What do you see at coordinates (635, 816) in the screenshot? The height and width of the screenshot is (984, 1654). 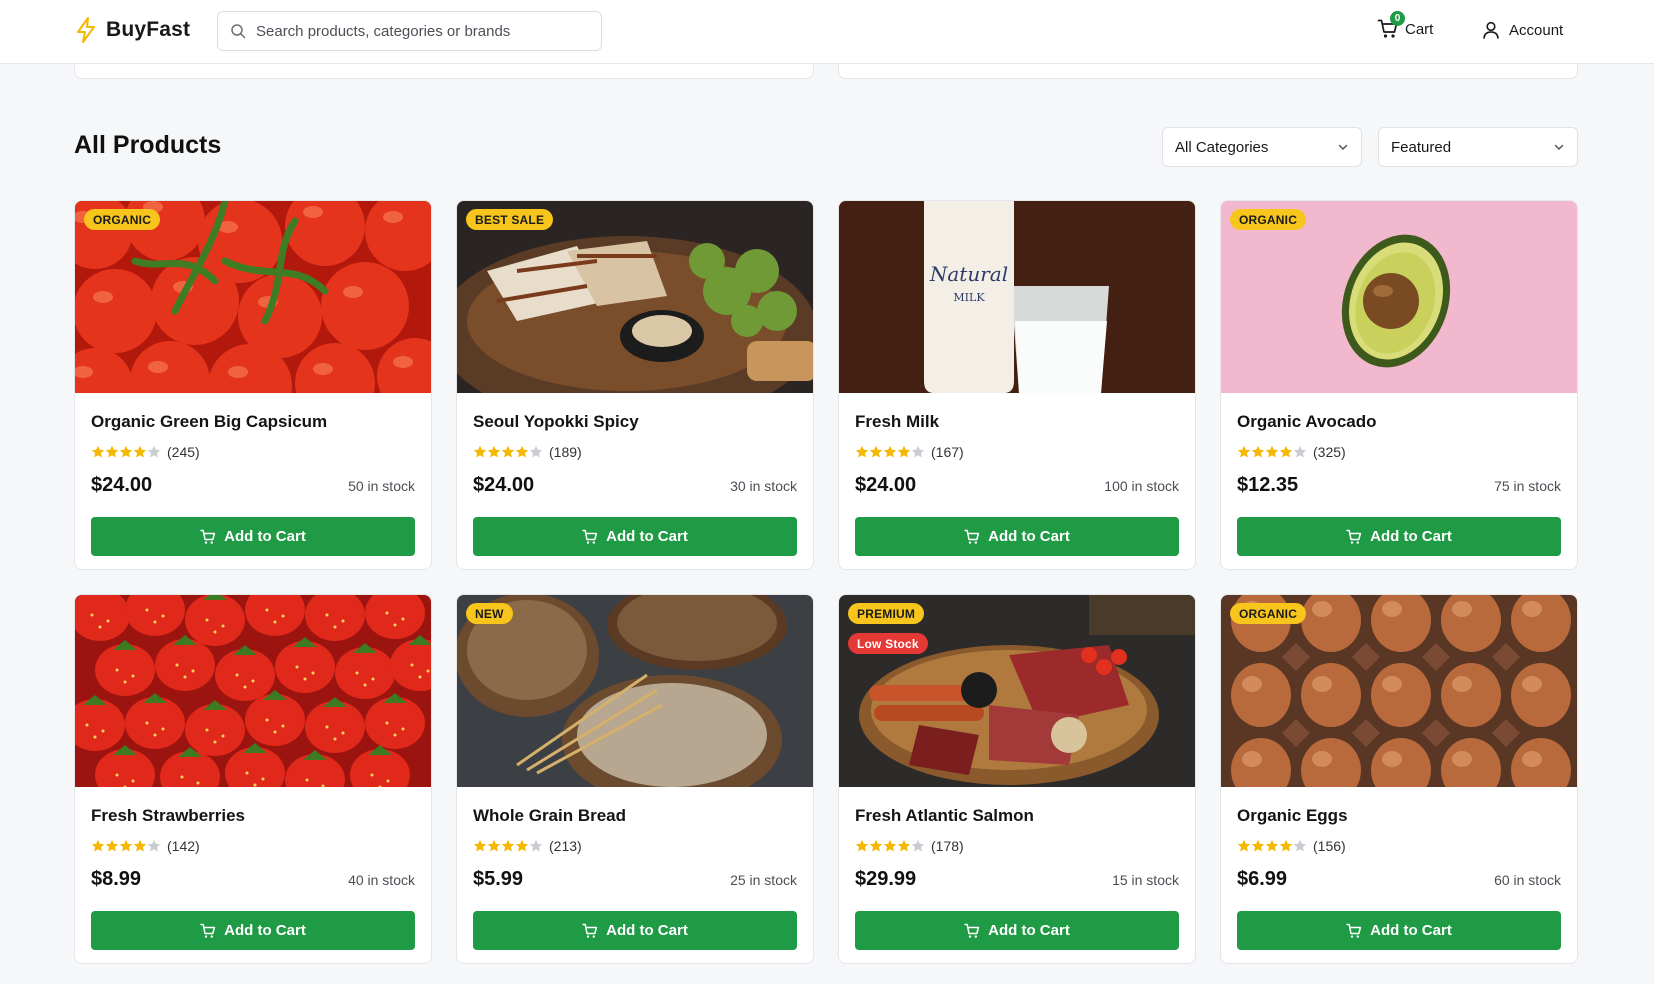 I see `product-name: Whole Grain Bread` at bounding box center [635, 816].